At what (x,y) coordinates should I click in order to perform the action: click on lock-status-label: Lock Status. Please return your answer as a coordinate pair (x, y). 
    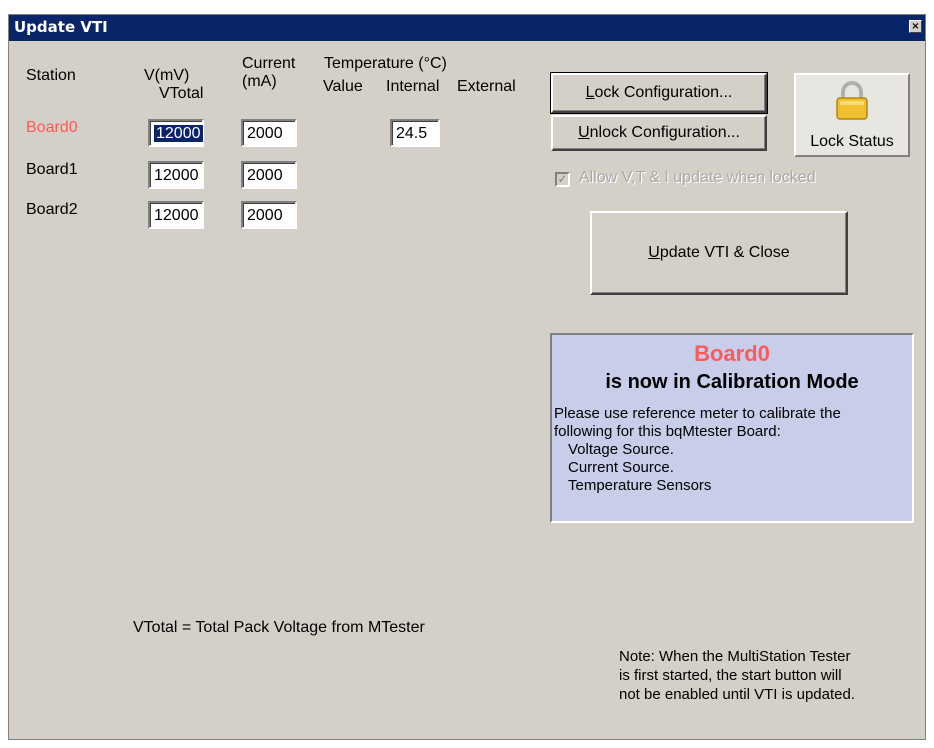
    Looking at the image, I should click on (852, 141).